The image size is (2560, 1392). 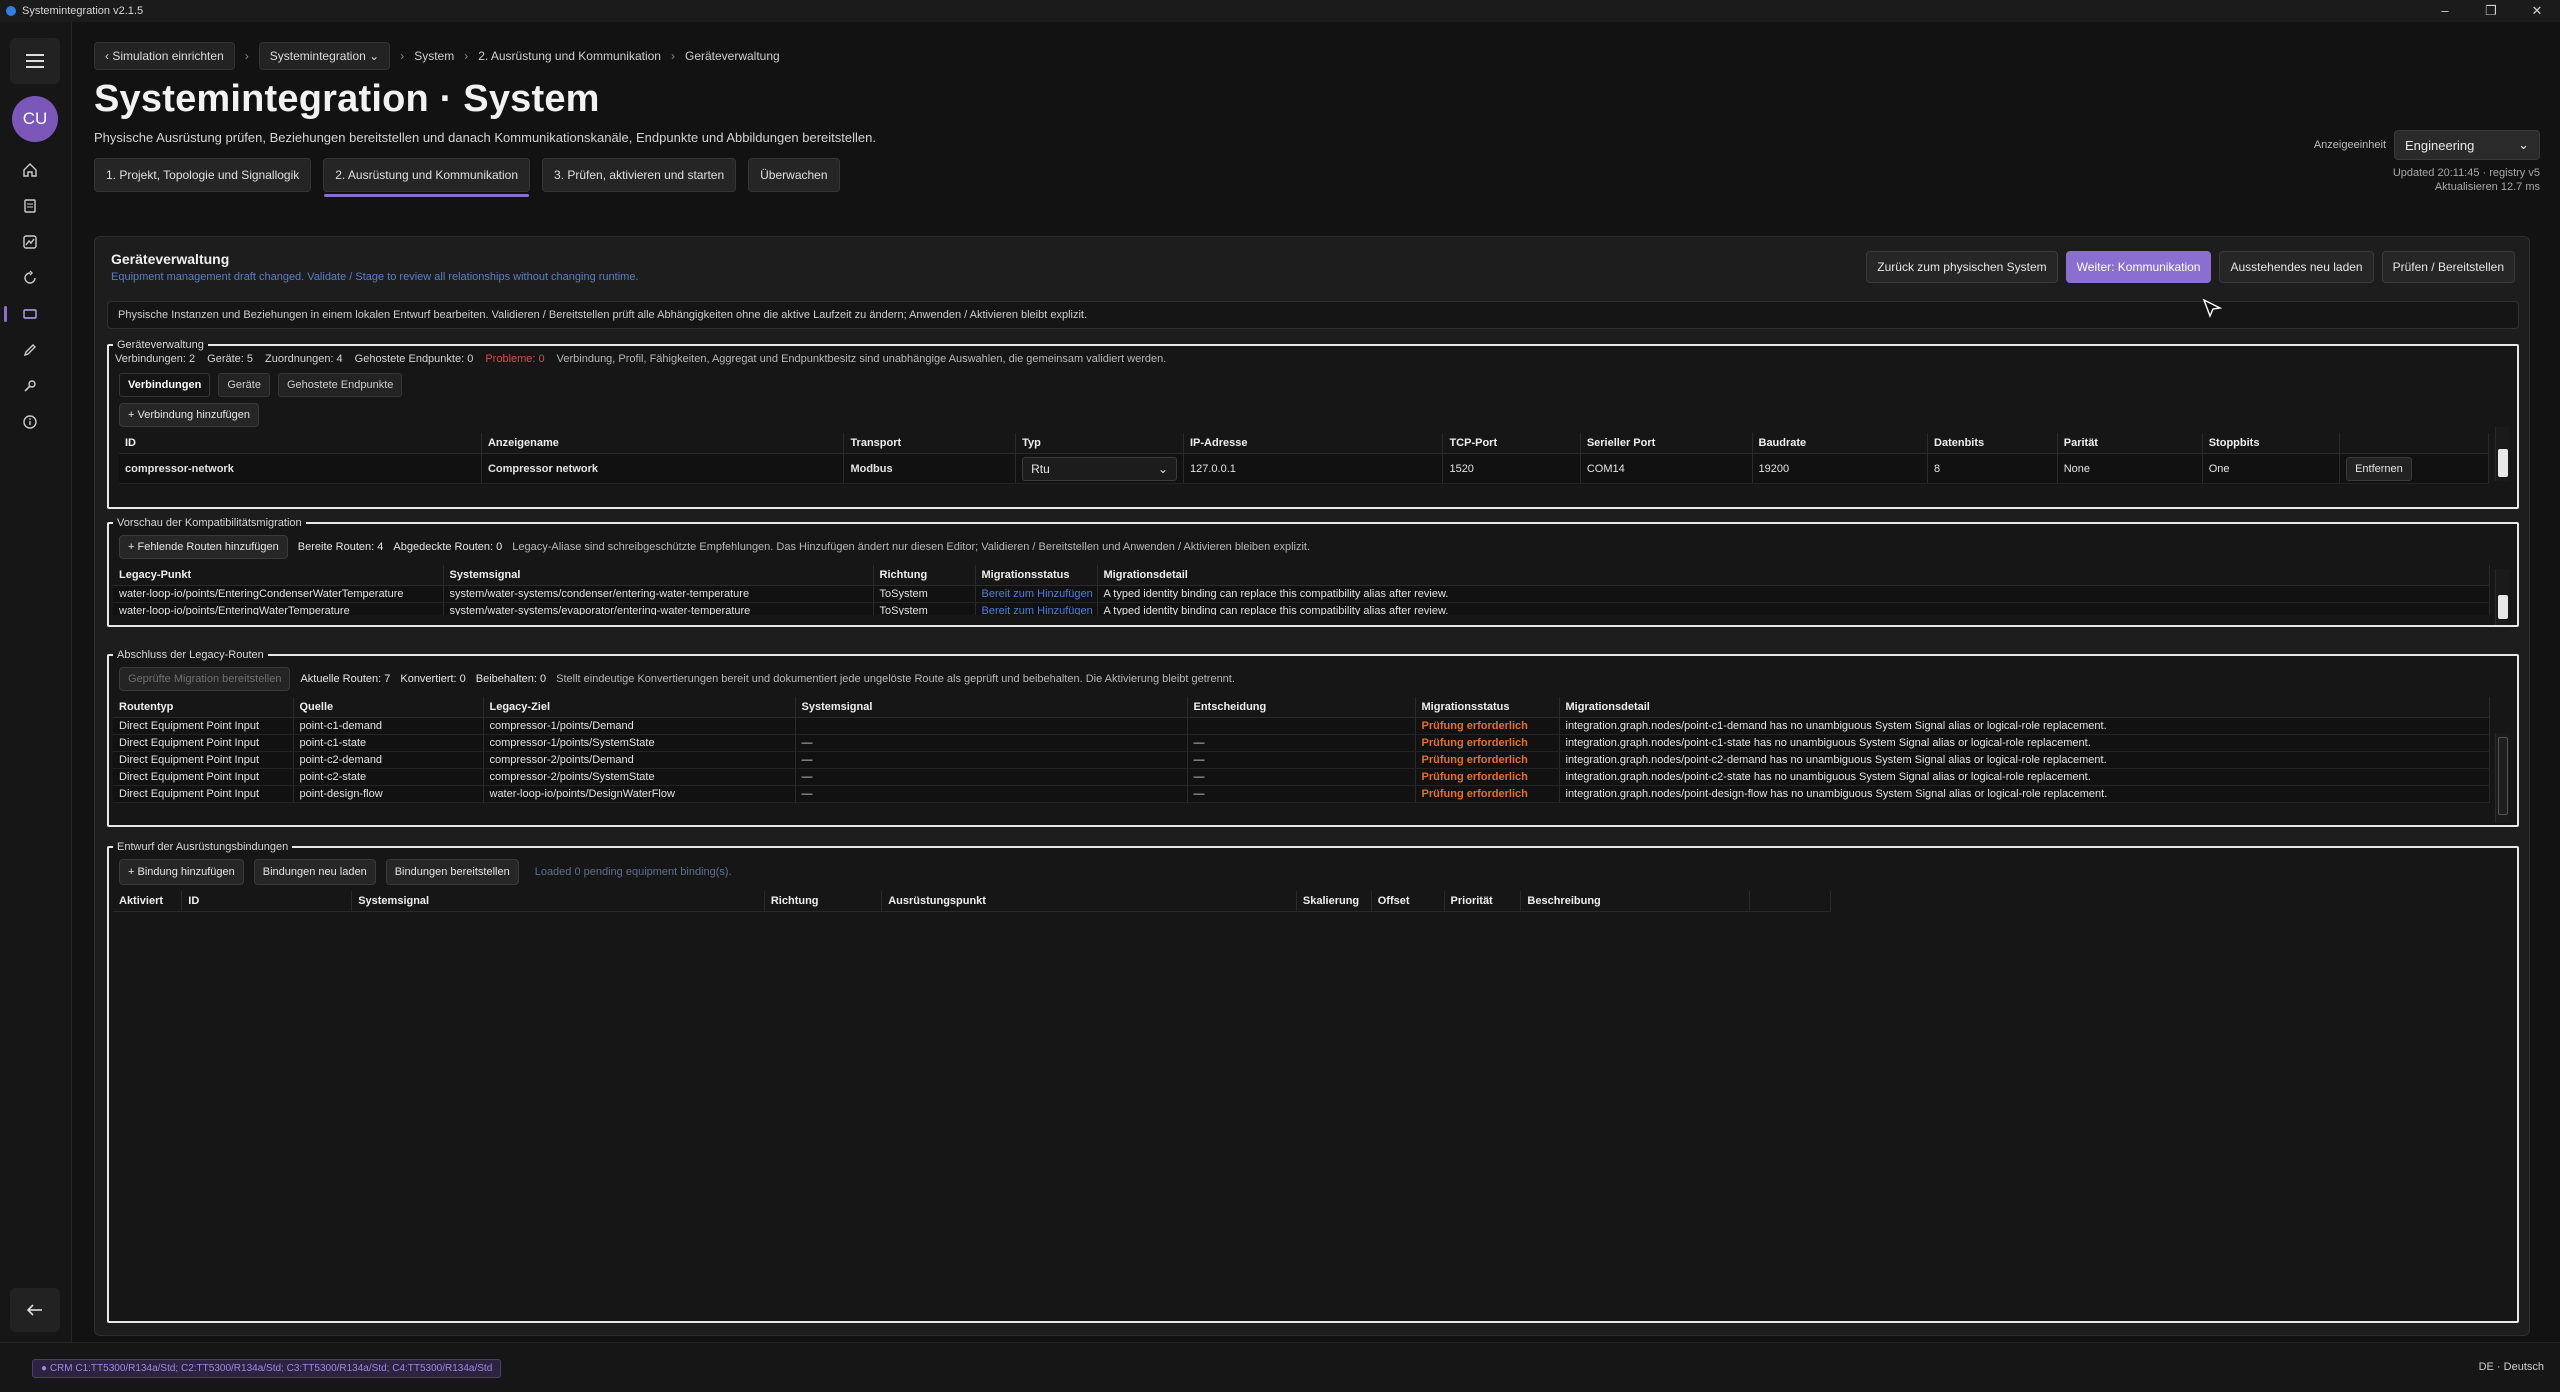 What do you see at coordinates (244, 385) in the screenshot?
I see `tab-devices: Geräte` at bounding box center [244, 385].